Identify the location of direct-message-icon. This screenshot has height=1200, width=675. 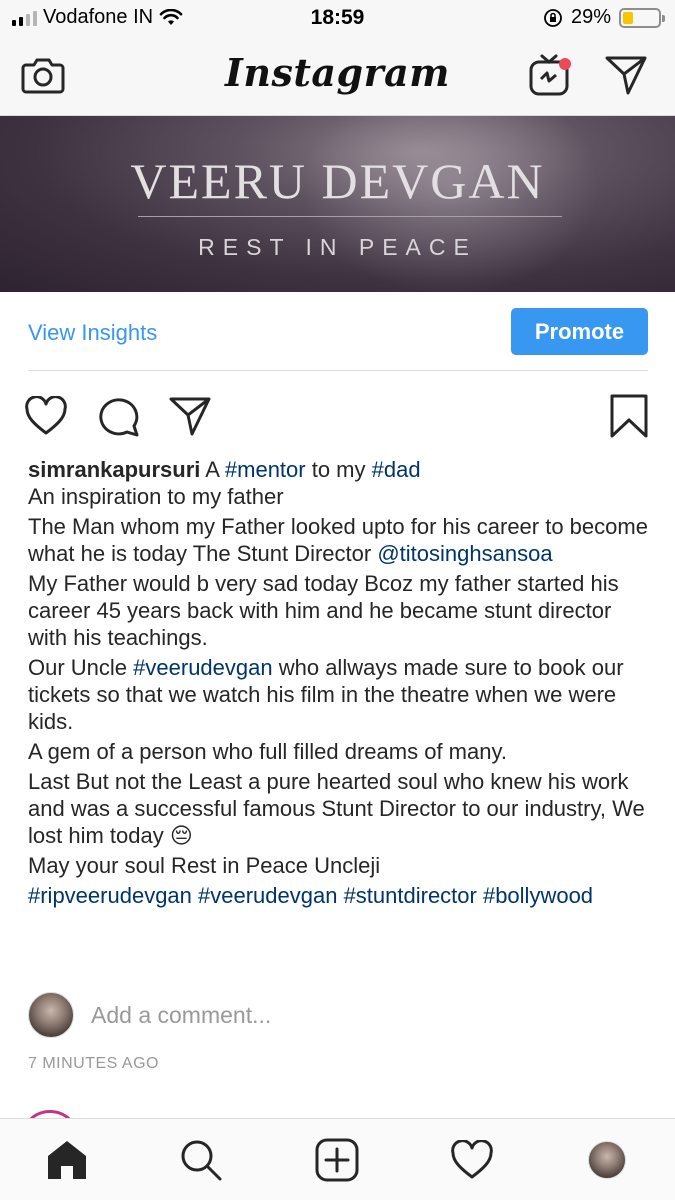
(626, 75).